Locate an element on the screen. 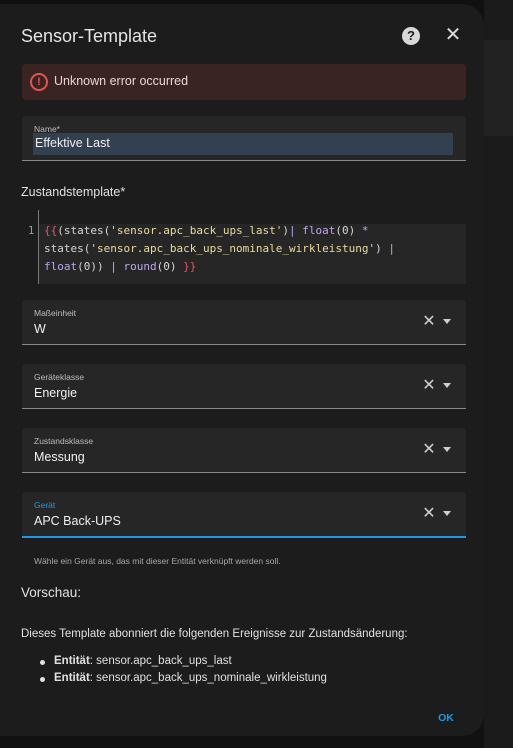  ok-button: OK is located at coordinates (446, 718).